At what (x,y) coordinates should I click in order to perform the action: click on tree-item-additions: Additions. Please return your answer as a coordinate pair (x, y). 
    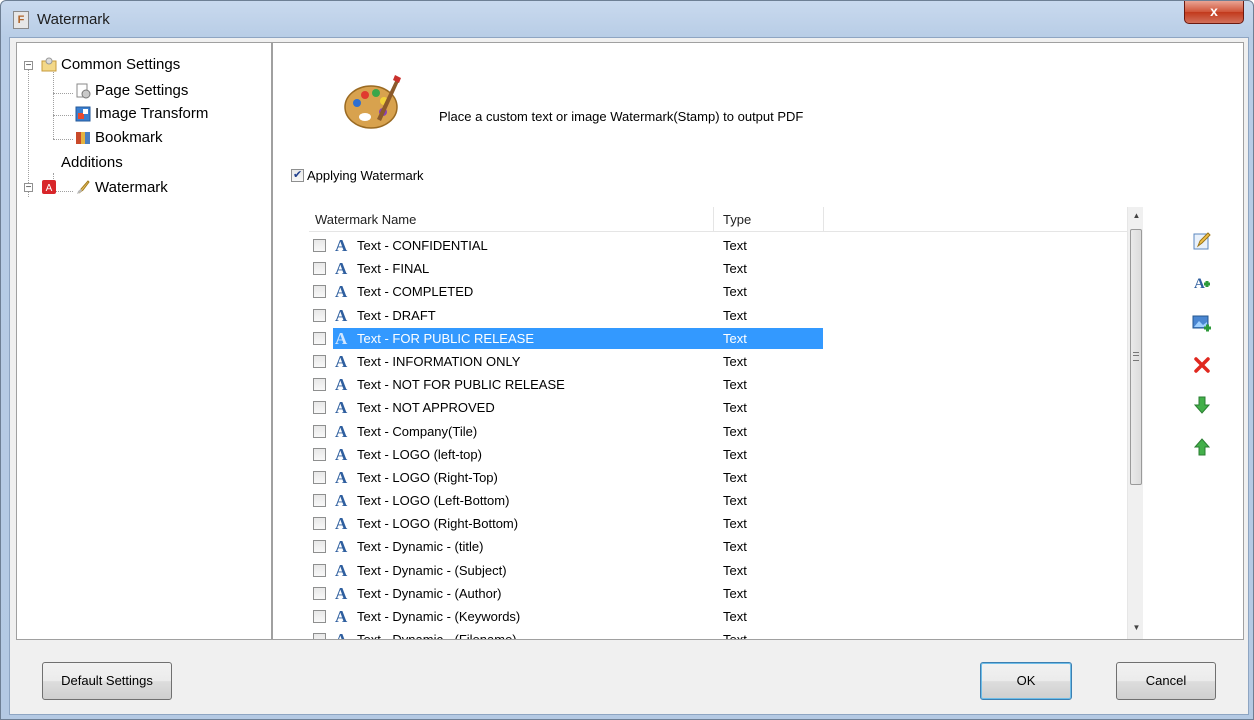
    Looking at the image, I should click on (92, 163).